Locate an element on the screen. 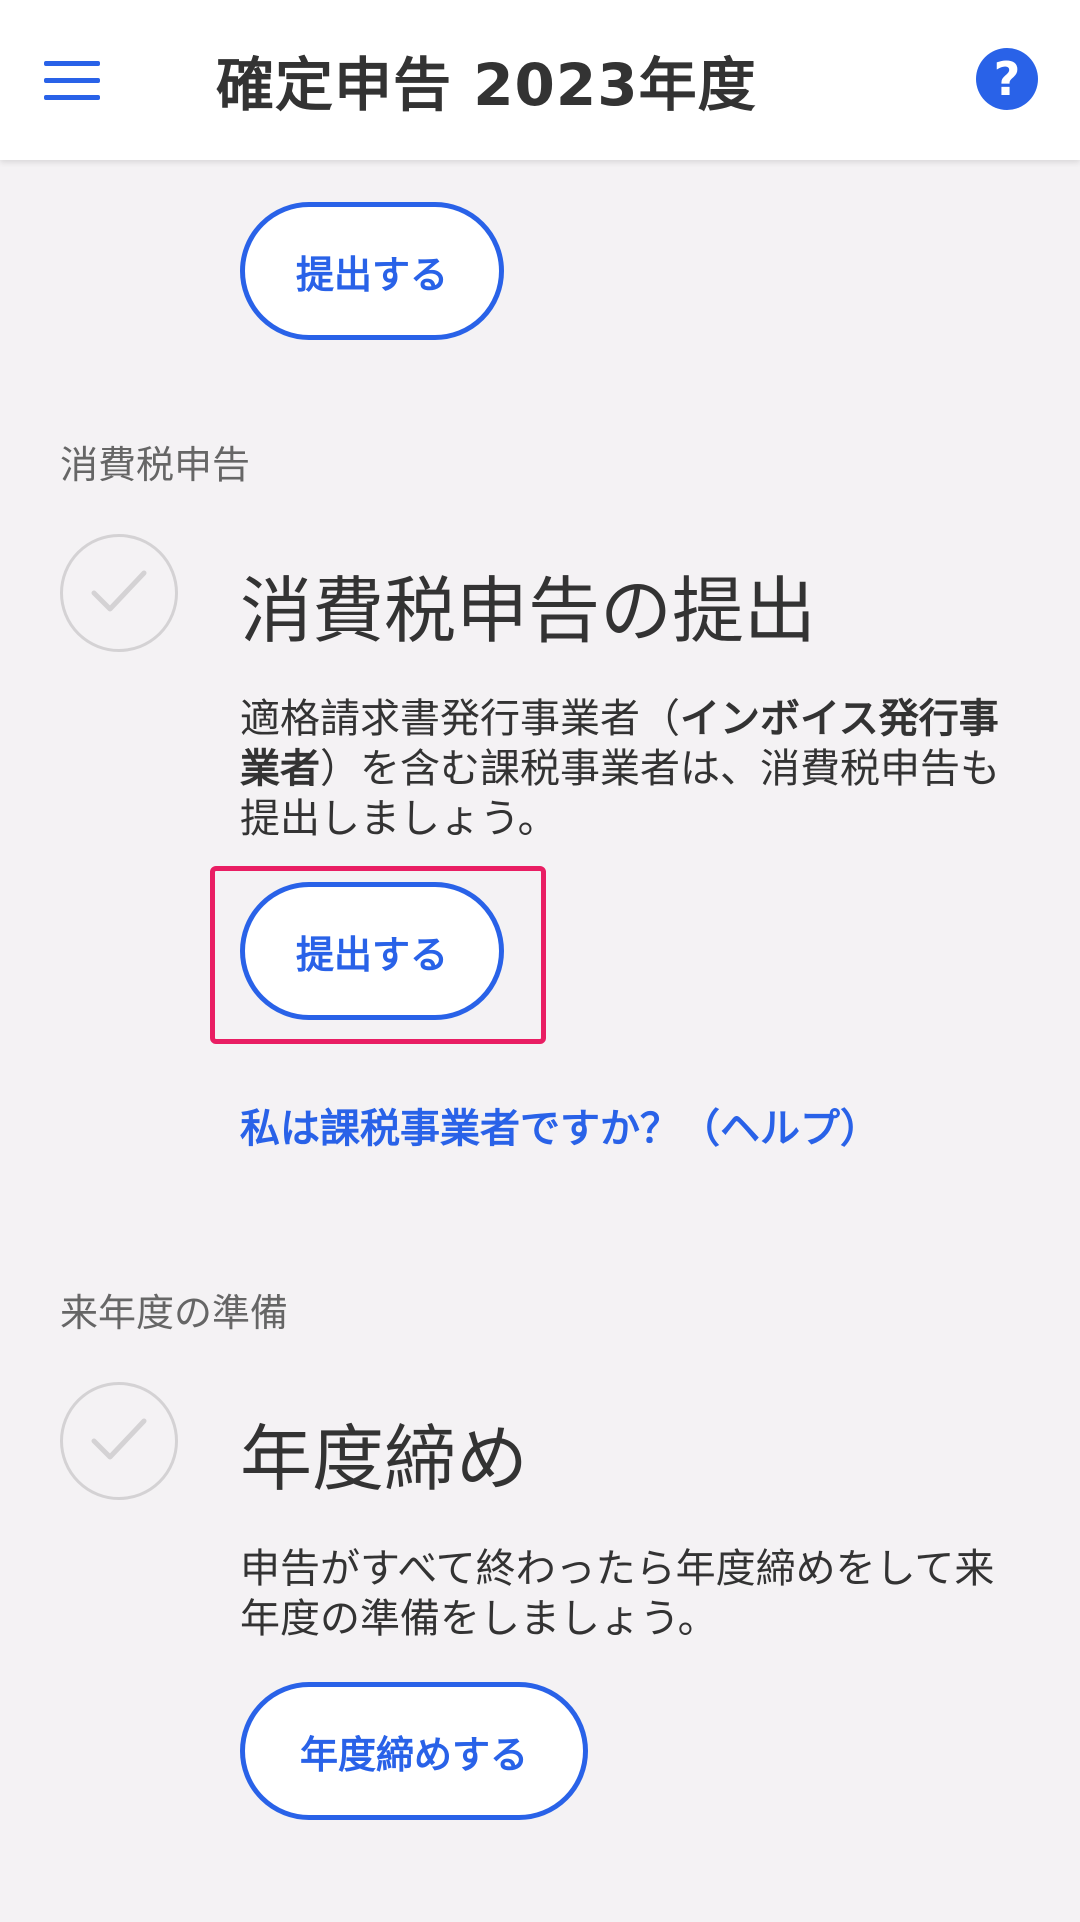 The height and width of the screenshot is (1922, 1080). task-title-consumption-tax: 消費税申告の提出 is located at coordinates (528, 611).